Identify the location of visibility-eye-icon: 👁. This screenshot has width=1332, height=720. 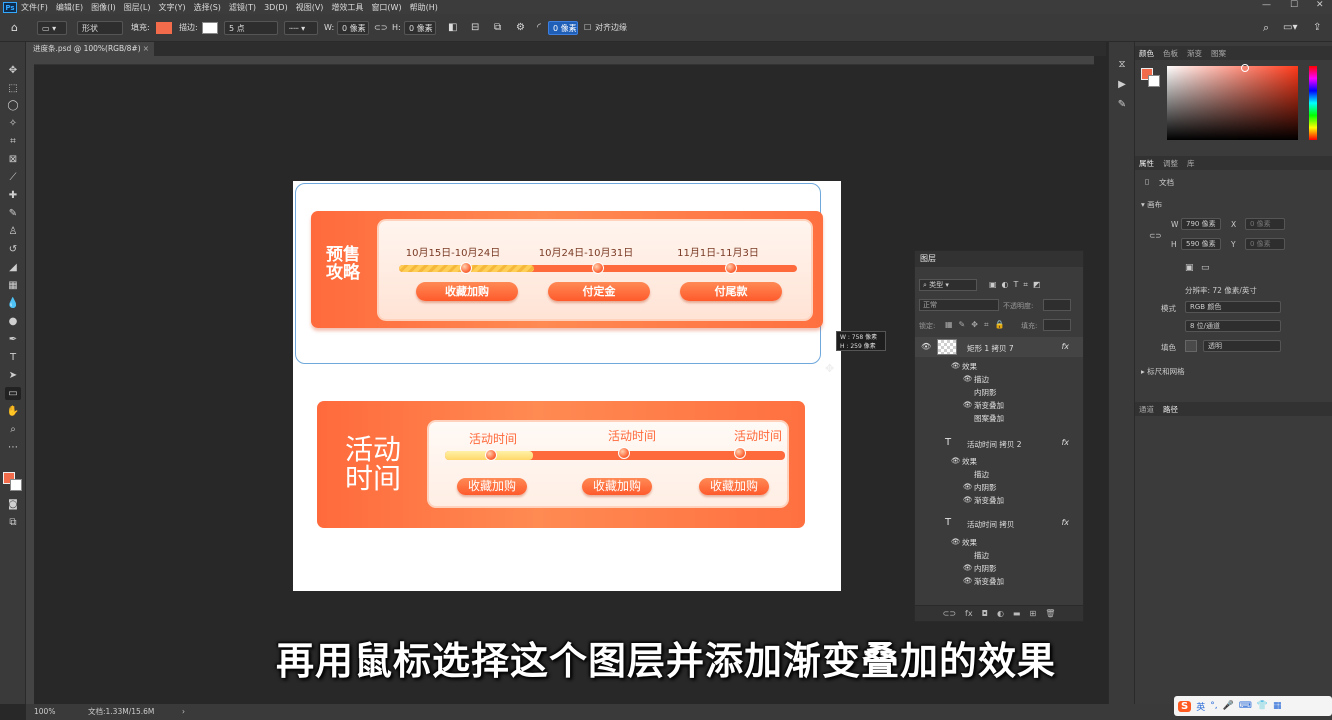
(926, 346).